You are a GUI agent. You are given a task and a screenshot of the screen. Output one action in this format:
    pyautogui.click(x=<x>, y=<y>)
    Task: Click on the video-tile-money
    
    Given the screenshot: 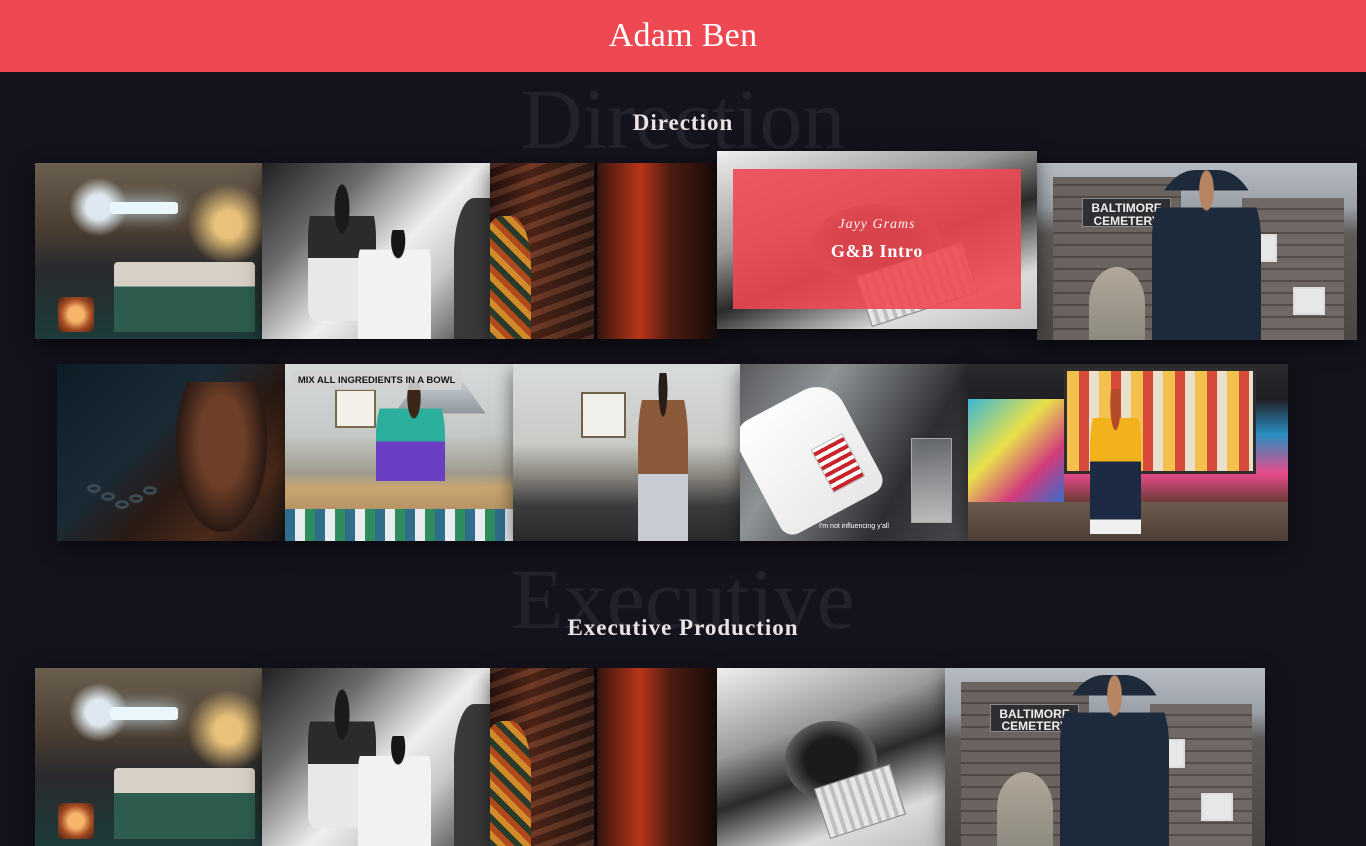 What is the action you would take?
    pyautogui.click(x=831, y=757)
    